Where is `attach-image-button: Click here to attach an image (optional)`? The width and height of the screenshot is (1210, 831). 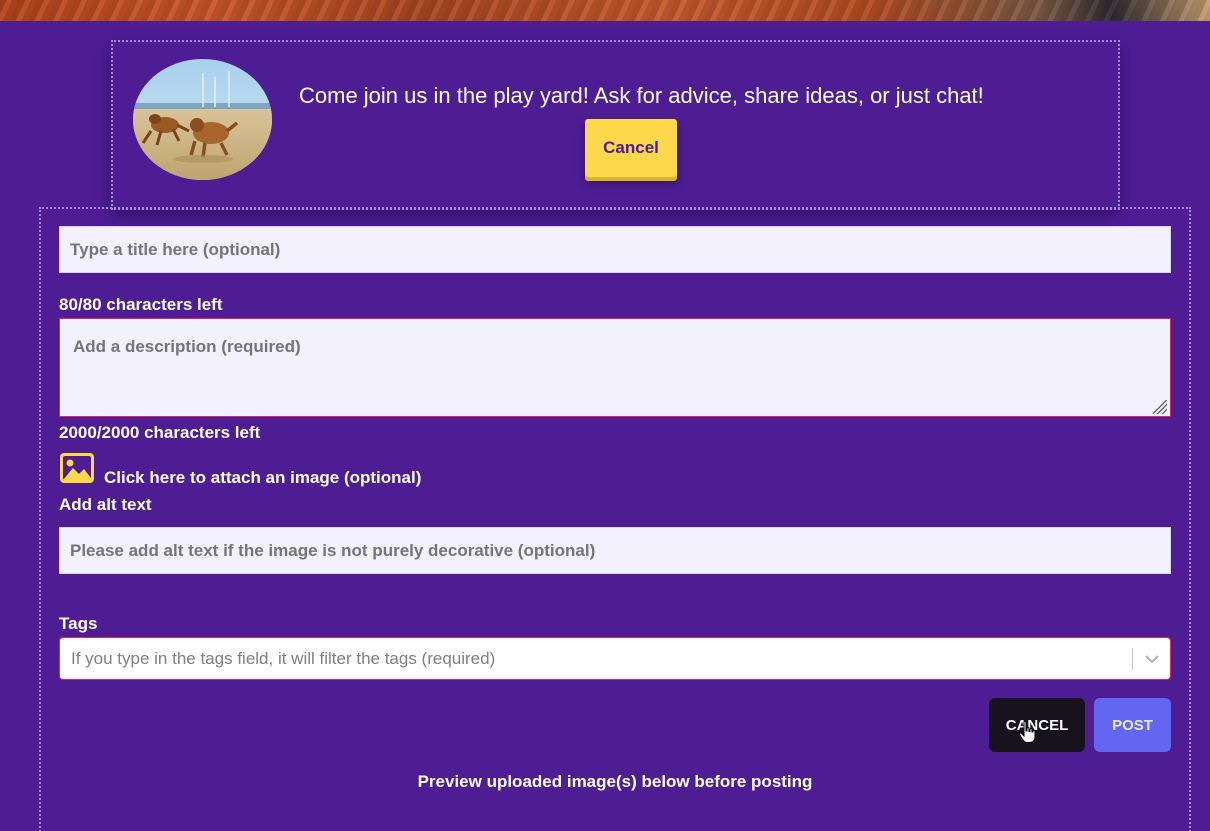
attach-image-button: Click here to attach an image (optional) is located at coordinates (240, 471).